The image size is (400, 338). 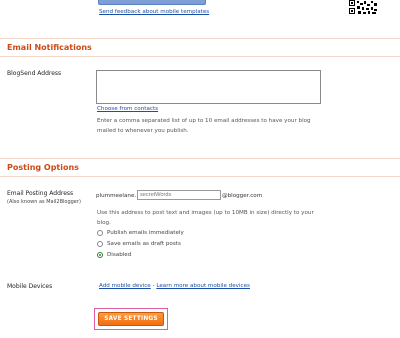 What do you see at coordinates (144, 244) in the screenshot?
I see `radio-label: Save emails as draft posts` at bounding box center [144, 244].